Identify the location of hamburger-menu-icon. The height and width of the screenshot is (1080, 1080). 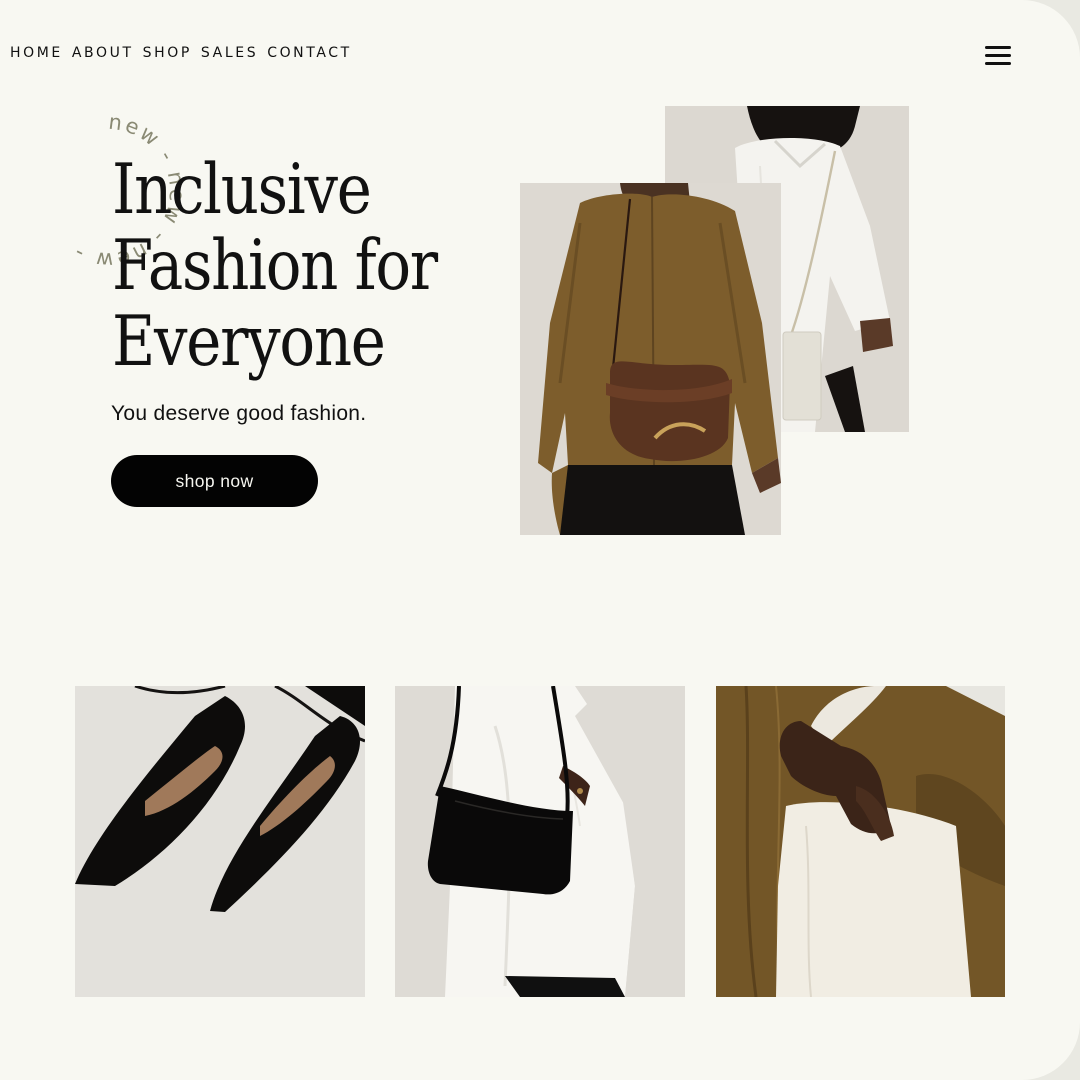
(998, 55).